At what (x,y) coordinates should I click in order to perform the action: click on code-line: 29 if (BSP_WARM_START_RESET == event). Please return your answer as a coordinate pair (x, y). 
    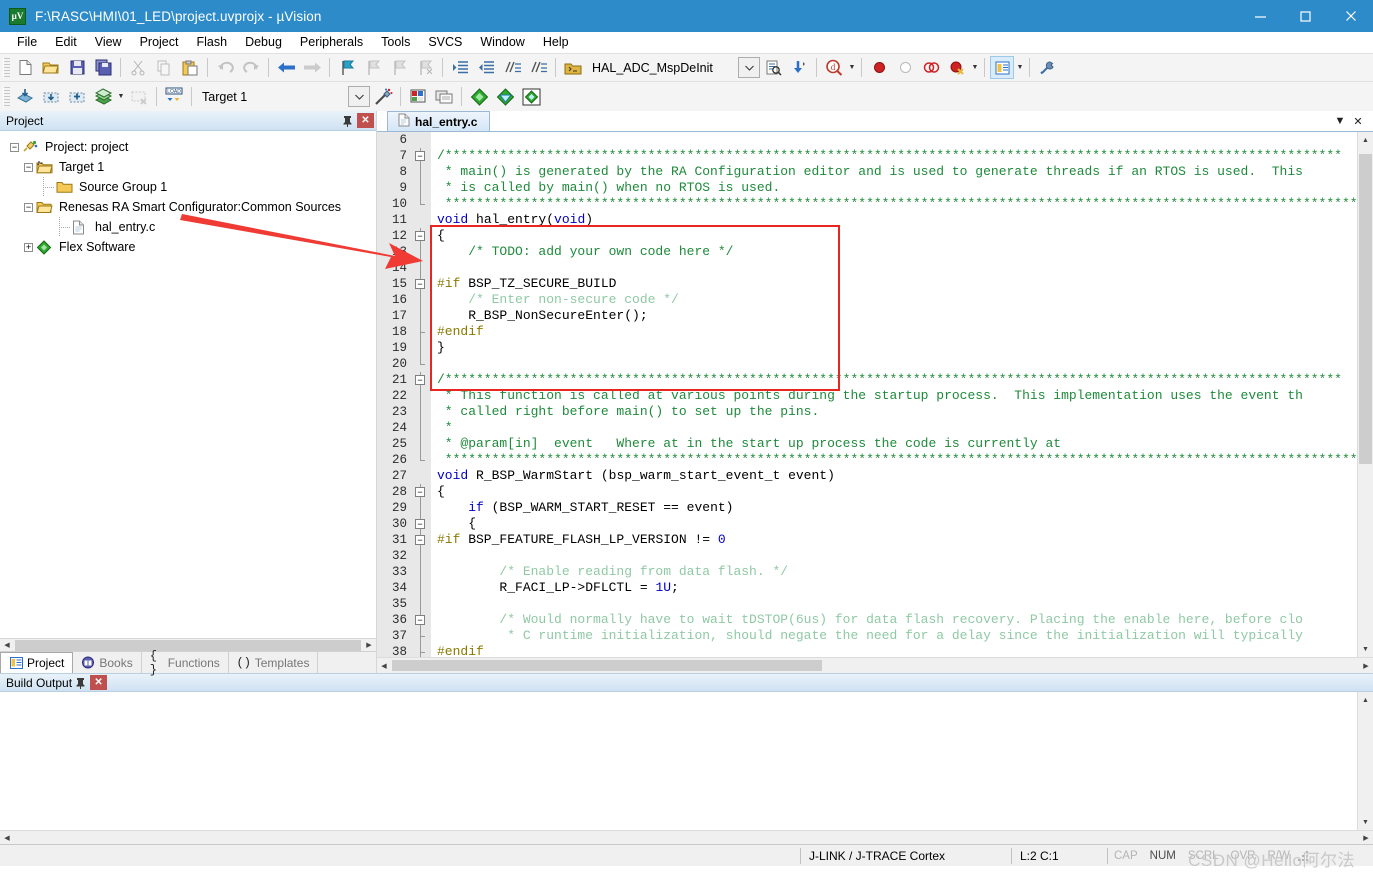
    Looking at the image, I should click on (867, 508).